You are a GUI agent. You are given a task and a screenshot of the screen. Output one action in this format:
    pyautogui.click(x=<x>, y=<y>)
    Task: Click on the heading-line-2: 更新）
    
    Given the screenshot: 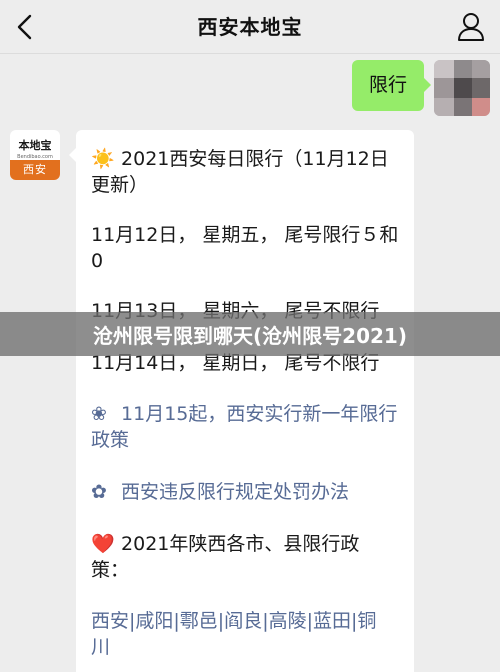 What is the action you would take?
    pyautogui.click(x=120, y=185)
    